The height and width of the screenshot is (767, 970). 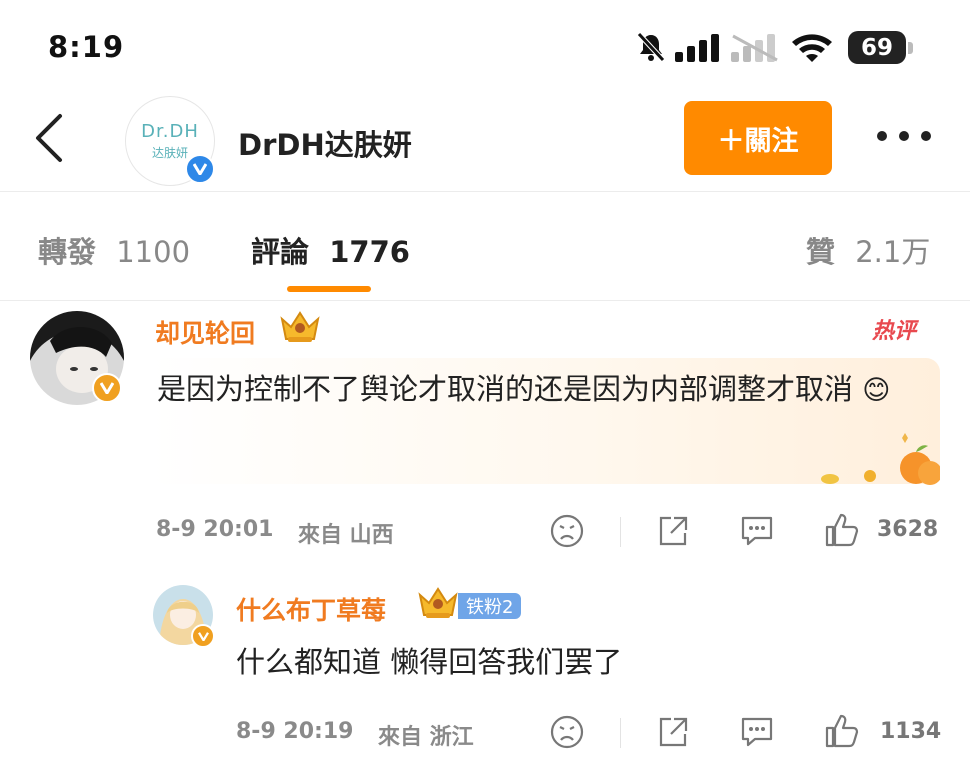 What do you see at coordinates (325, 143) in the screenshot?
I see `account-name: DrDH达肤妍` at bounding box center [325, 143].